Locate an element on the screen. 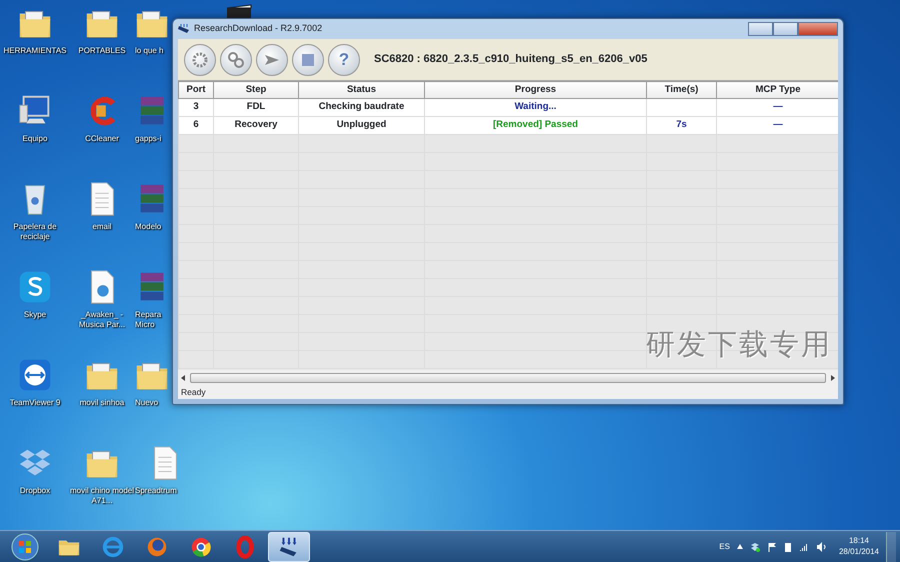  sync-box-icon is located at coordinates (755, 547).